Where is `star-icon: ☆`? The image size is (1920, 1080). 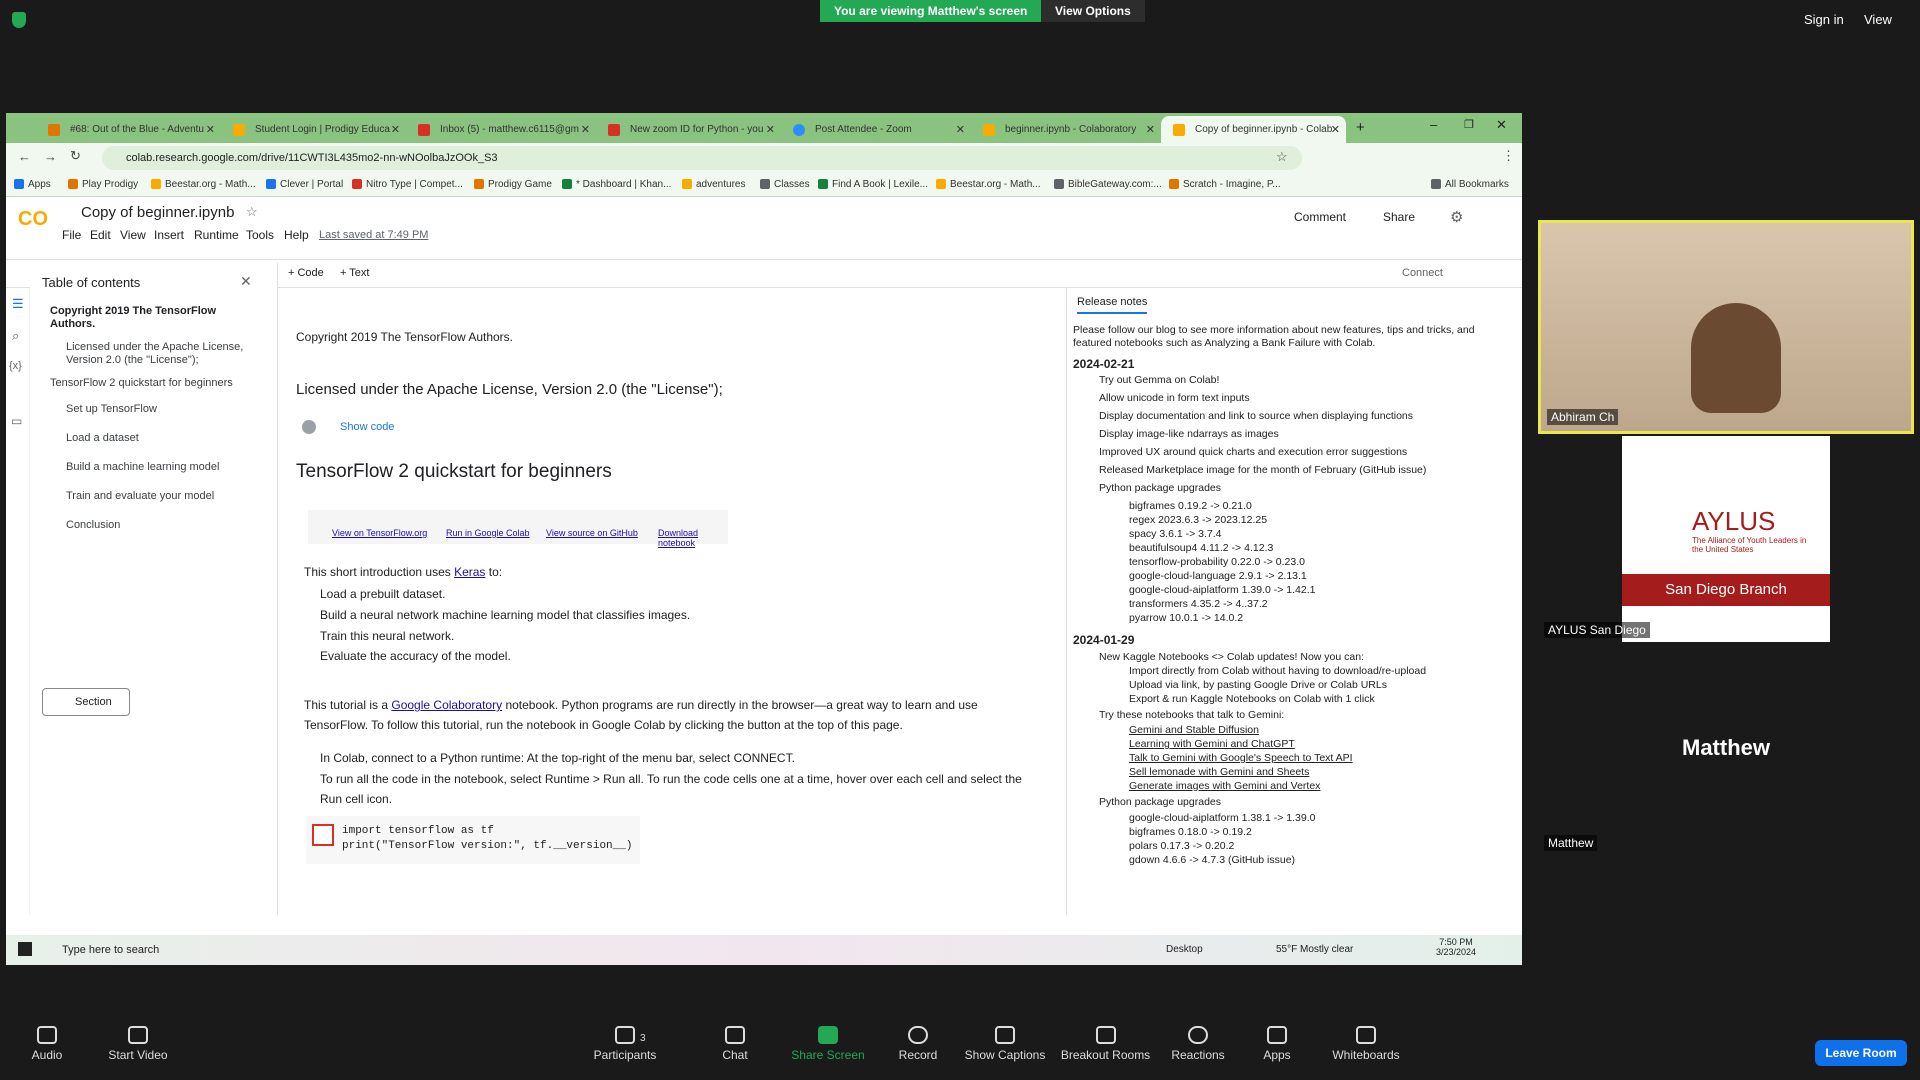
star-icon: ☆ is located at coordinates (252, 212).